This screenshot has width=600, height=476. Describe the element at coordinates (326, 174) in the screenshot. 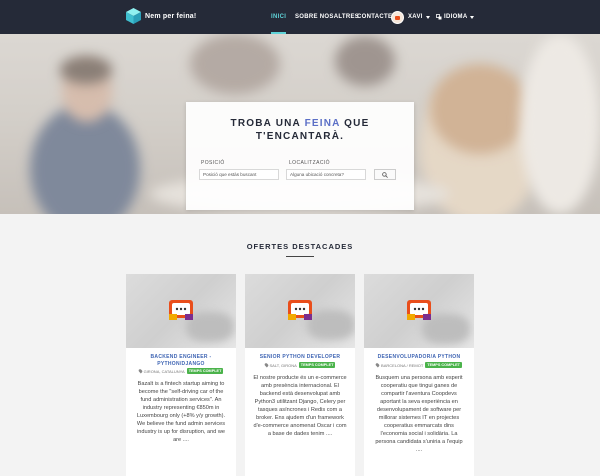

I see `location-input: Alguna ubicació concreta?` at that location.